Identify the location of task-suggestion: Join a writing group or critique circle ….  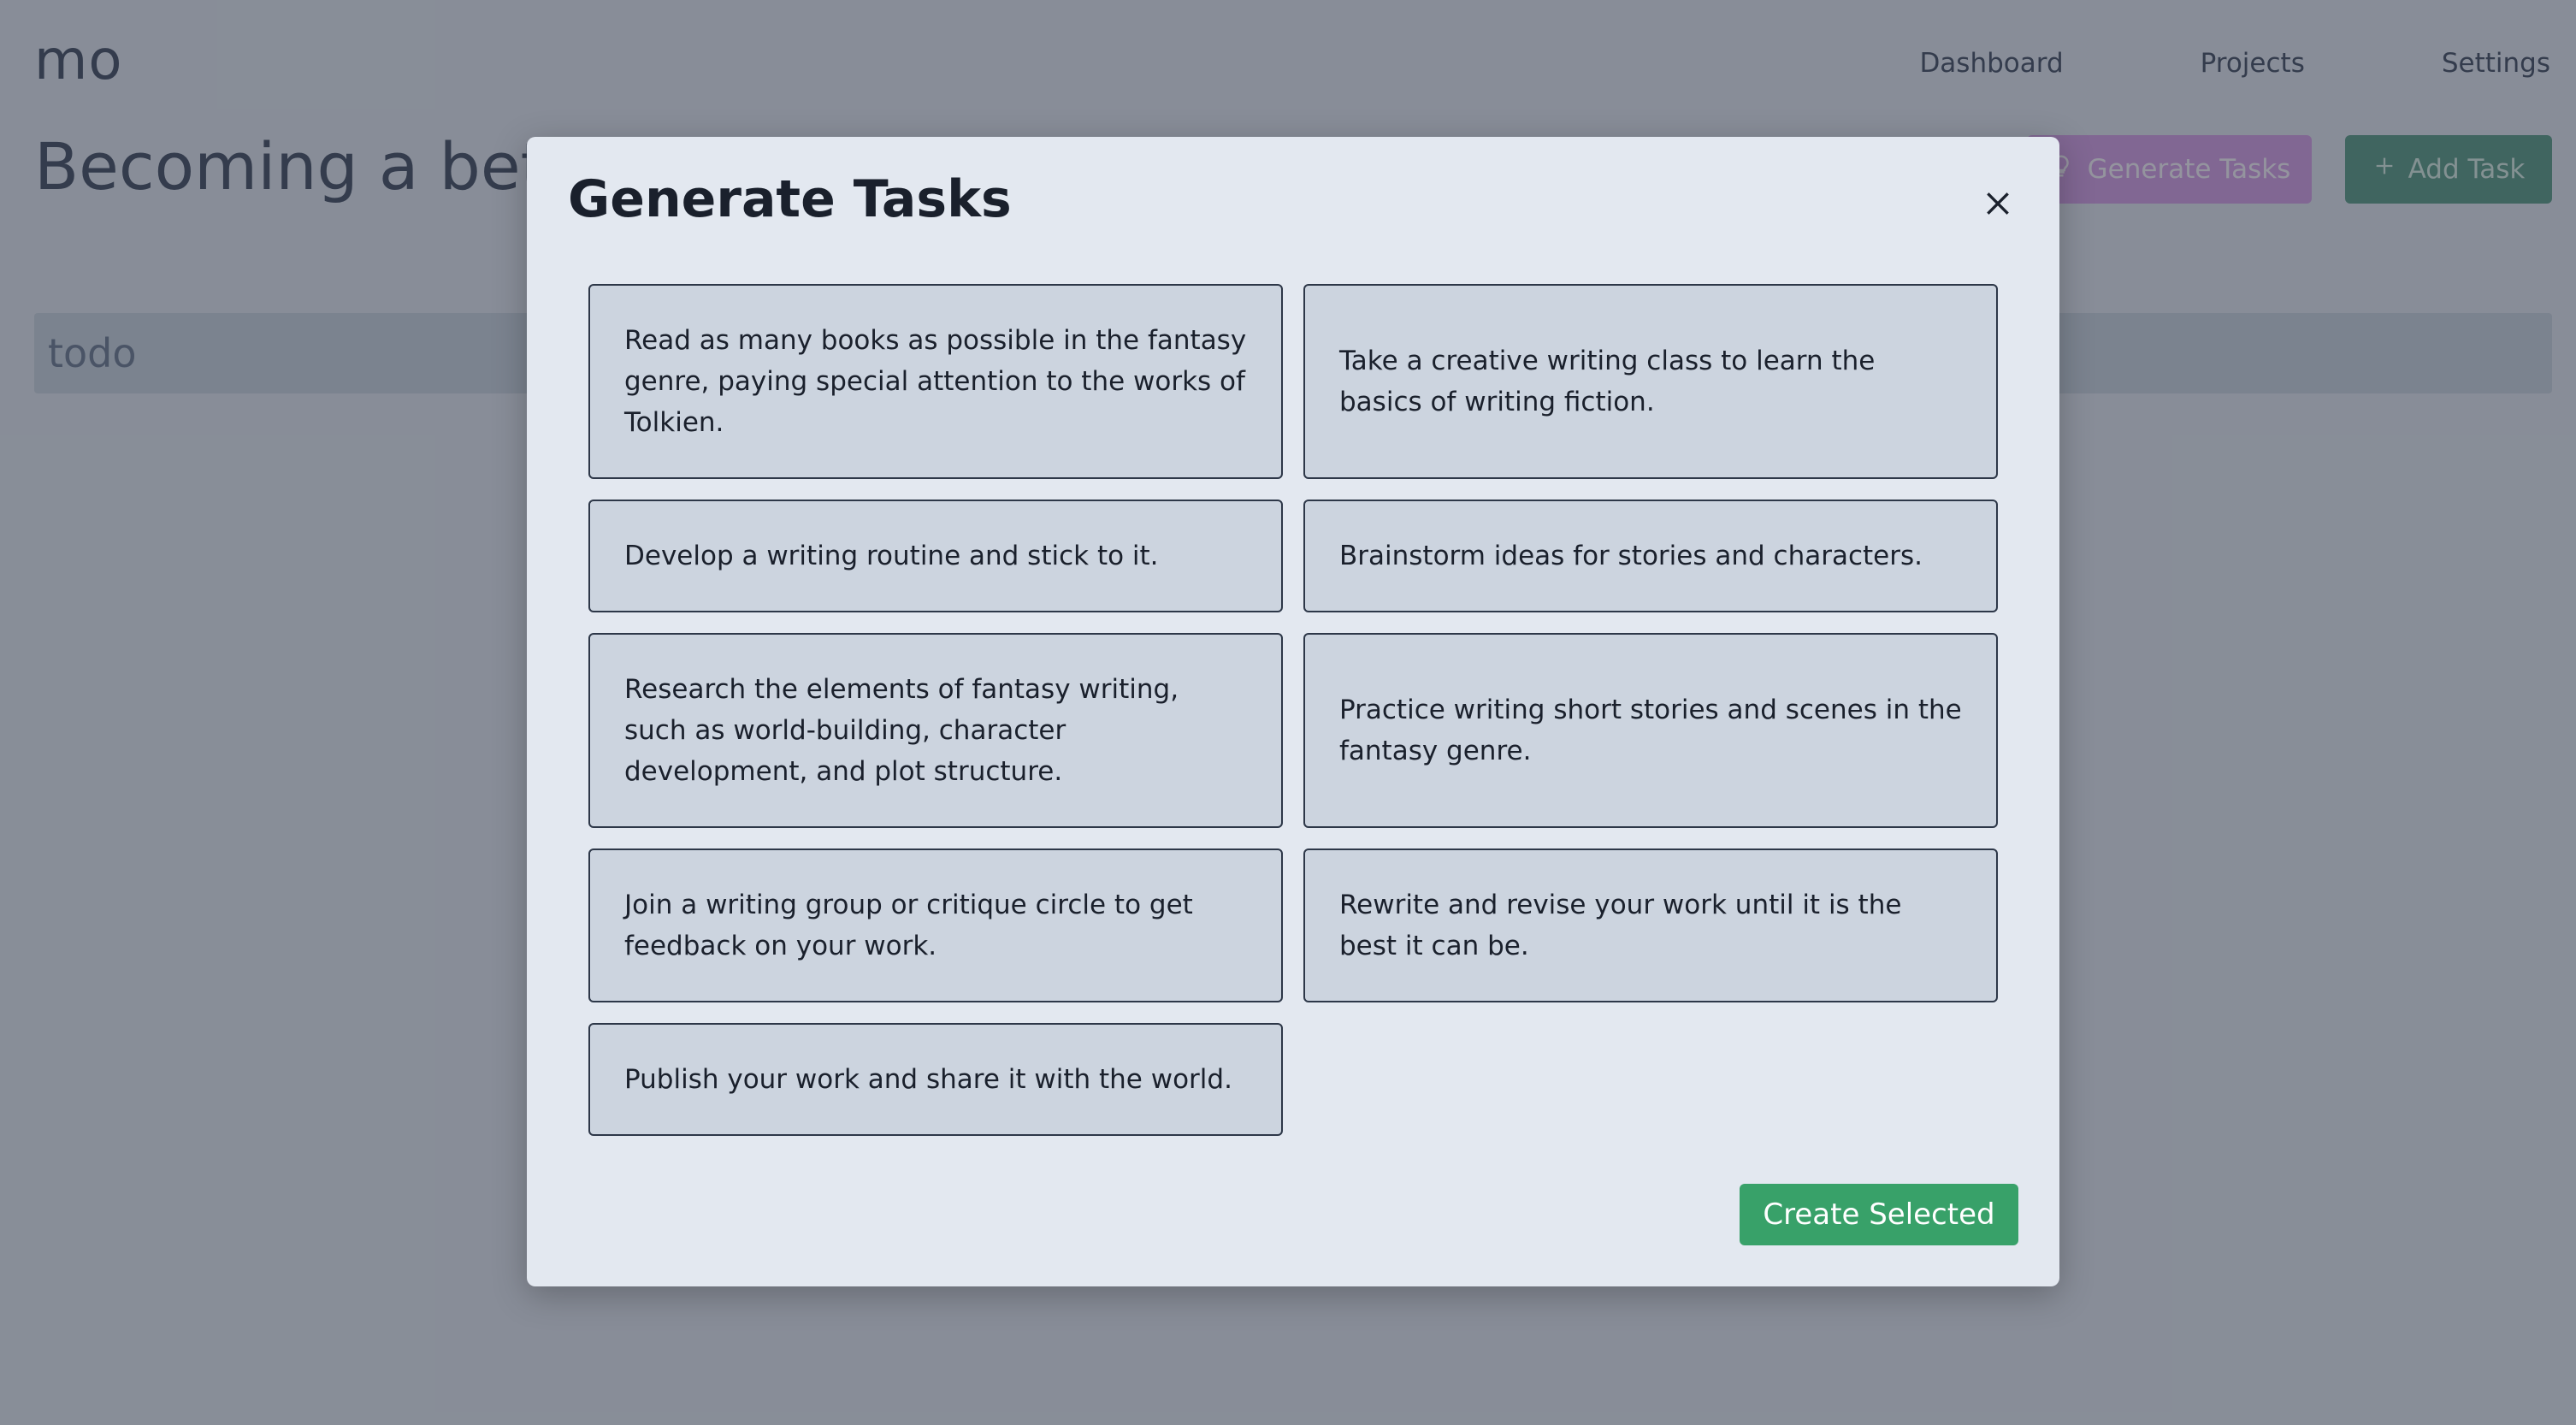
(935, 925).